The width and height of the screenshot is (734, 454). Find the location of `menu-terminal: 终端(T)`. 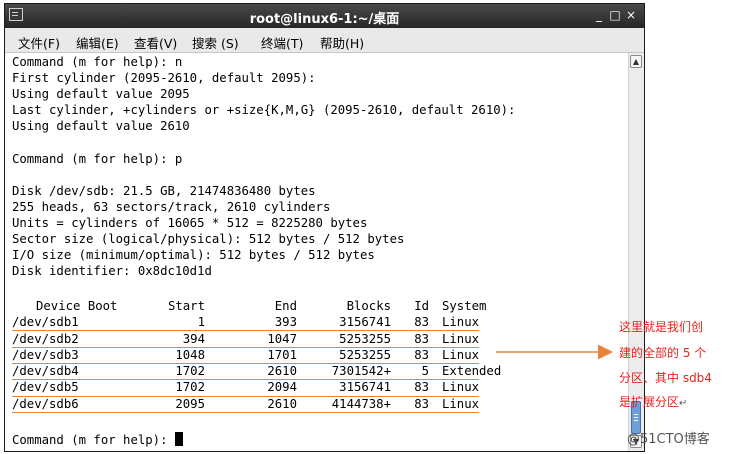

menu-terminal: 终端(T) is located at coordinates (282, 42).